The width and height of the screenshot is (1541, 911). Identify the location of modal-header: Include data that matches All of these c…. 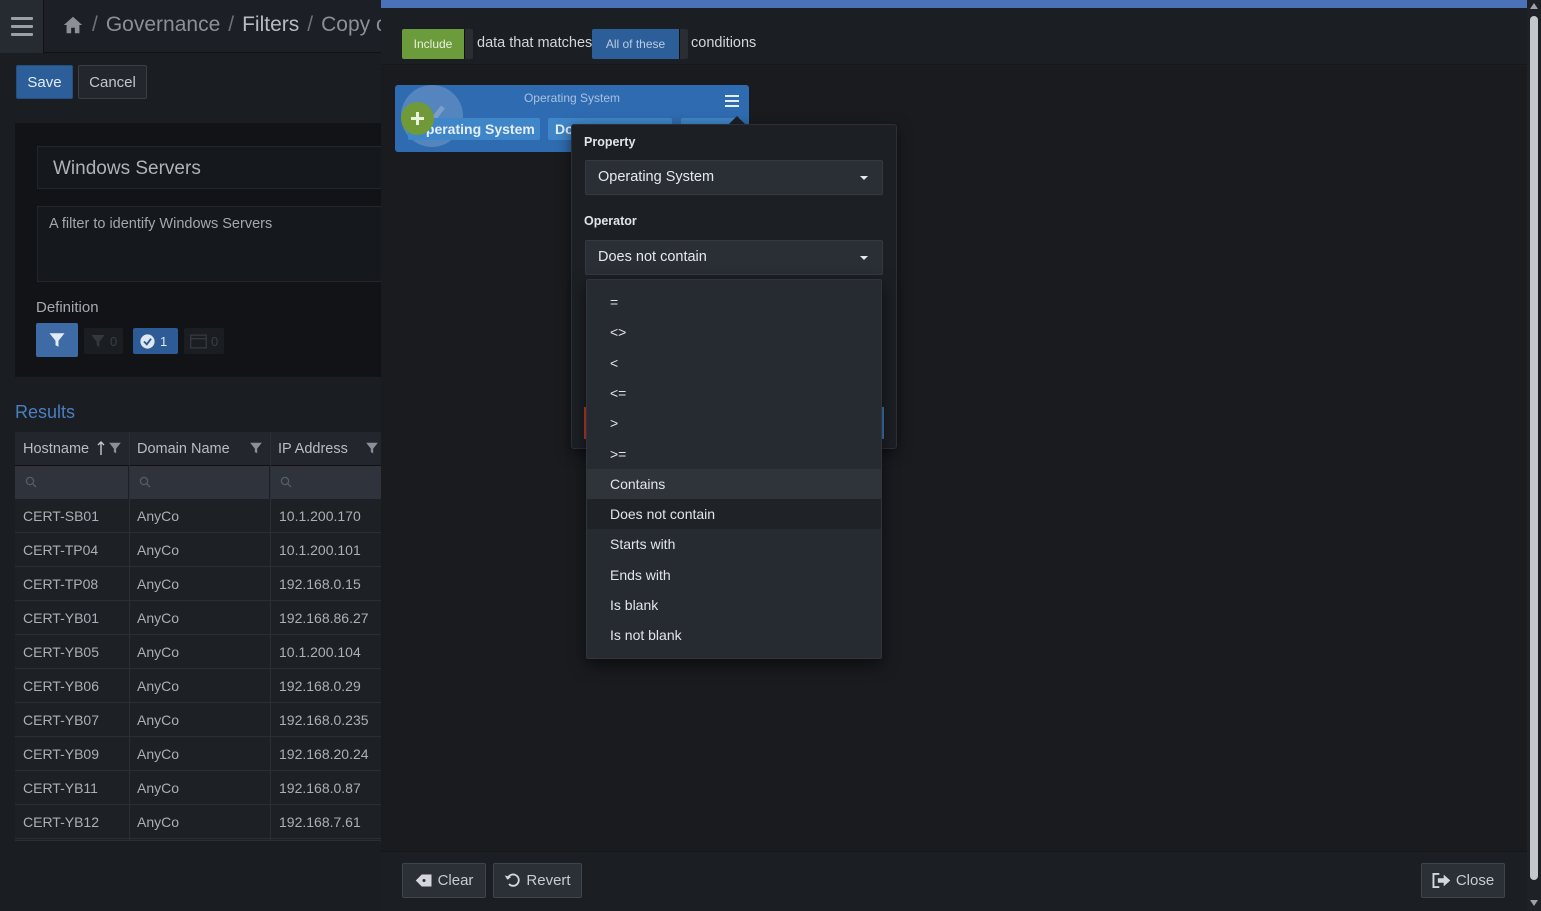
(954, 36).